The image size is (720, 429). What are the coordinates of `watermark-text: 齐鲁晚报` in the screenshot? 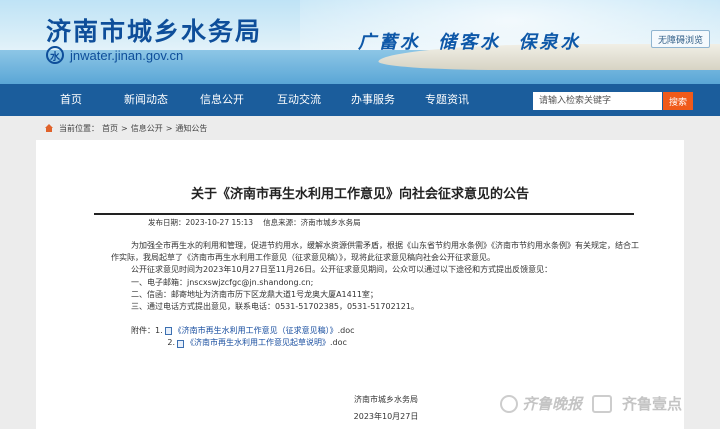 It's located at (552, 404).